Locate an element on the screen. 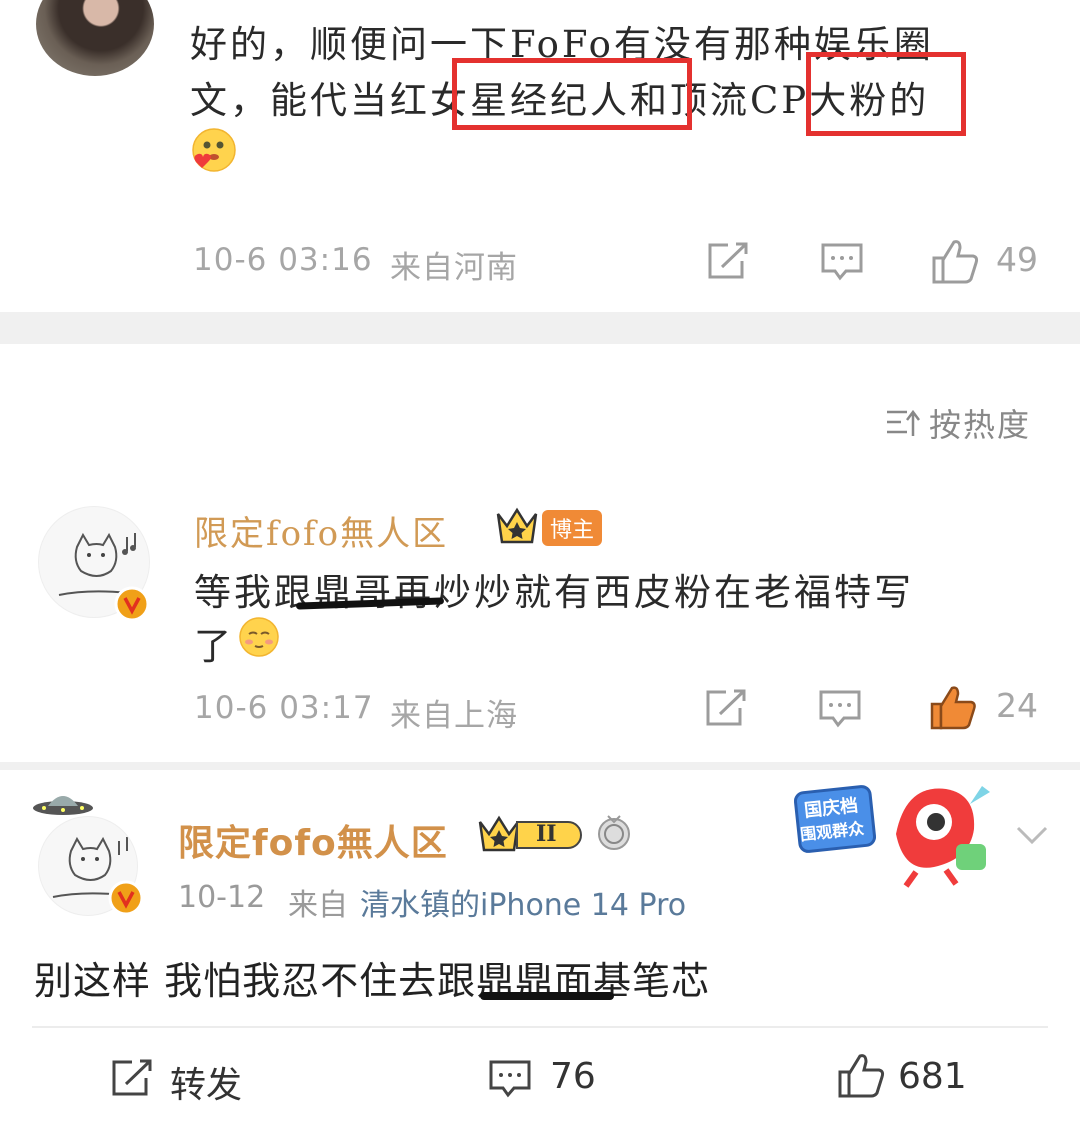 The width and height of the screenshot is (1080, 1124). emoji-shy-face-icon is located at coordinates (259, 637).